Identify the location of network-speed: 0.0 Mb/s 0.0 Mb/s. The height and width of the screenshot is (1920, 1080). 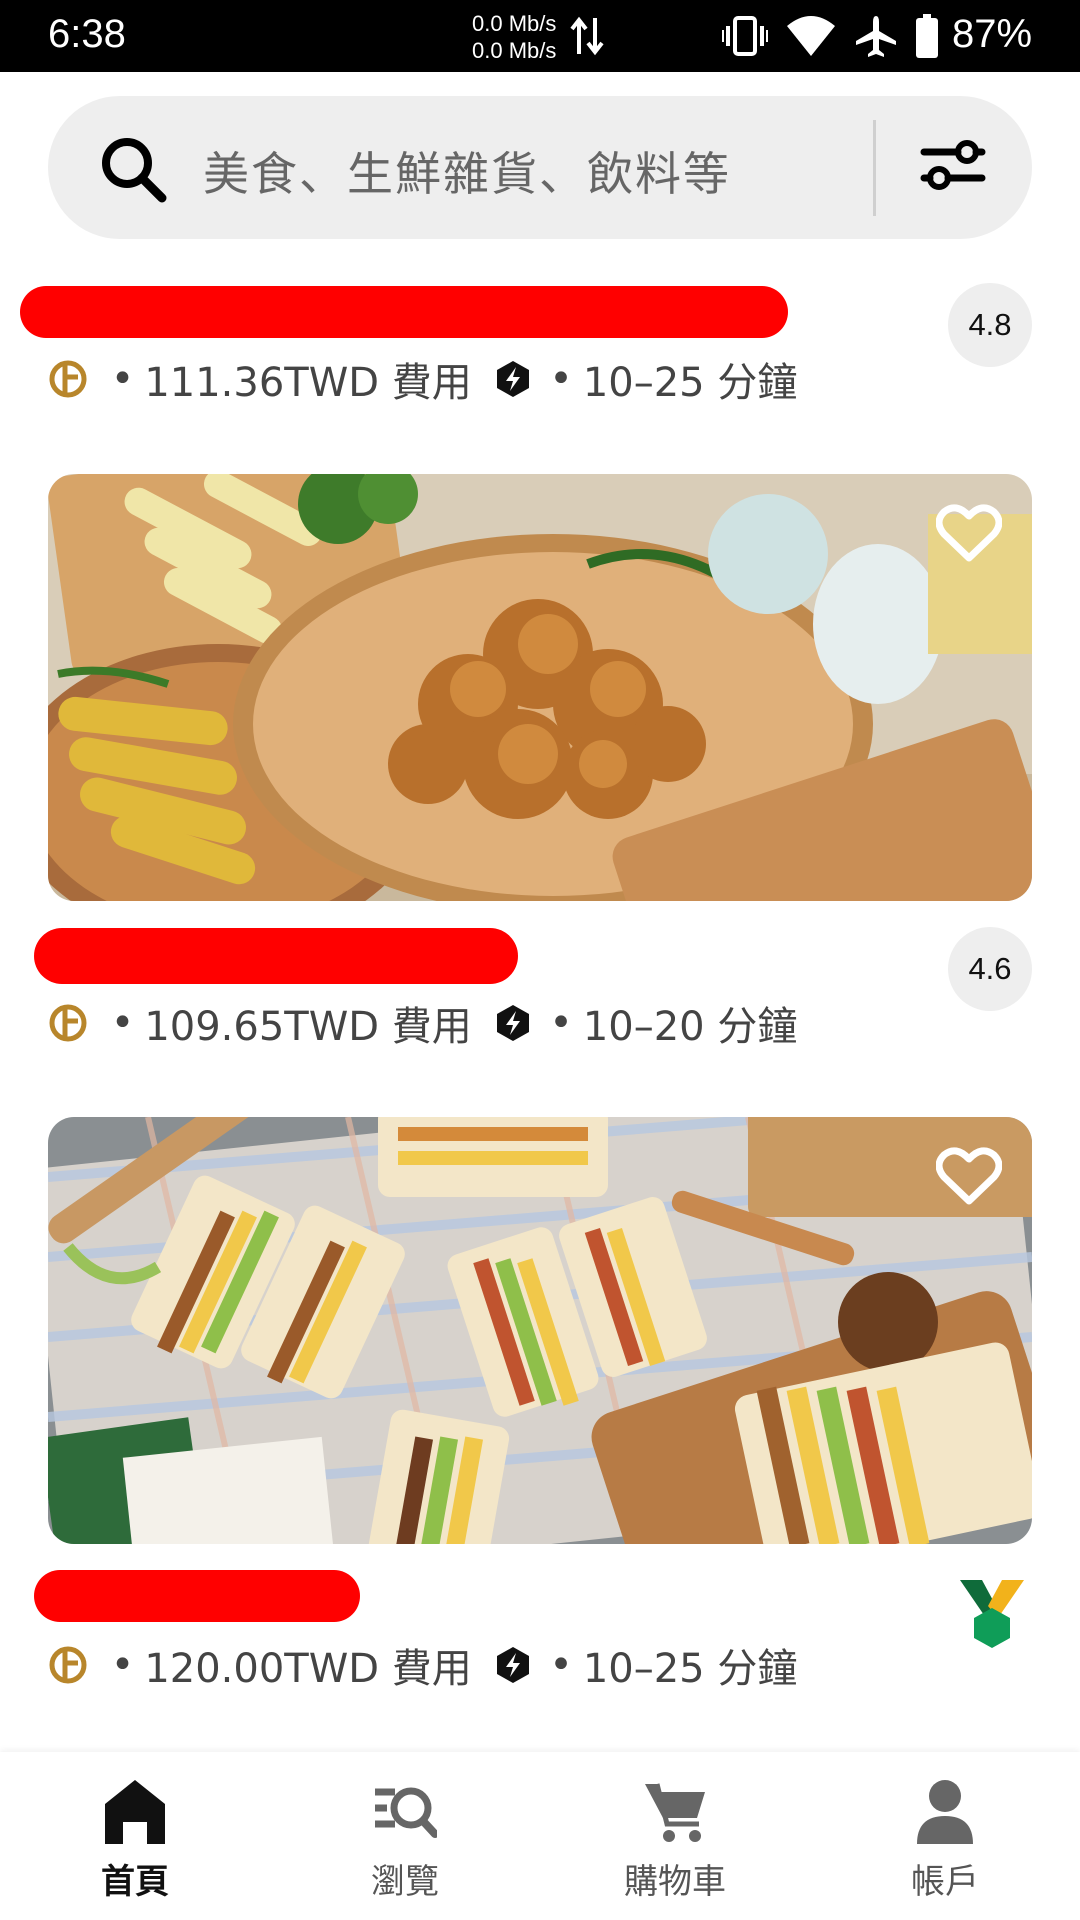
(514, 37).